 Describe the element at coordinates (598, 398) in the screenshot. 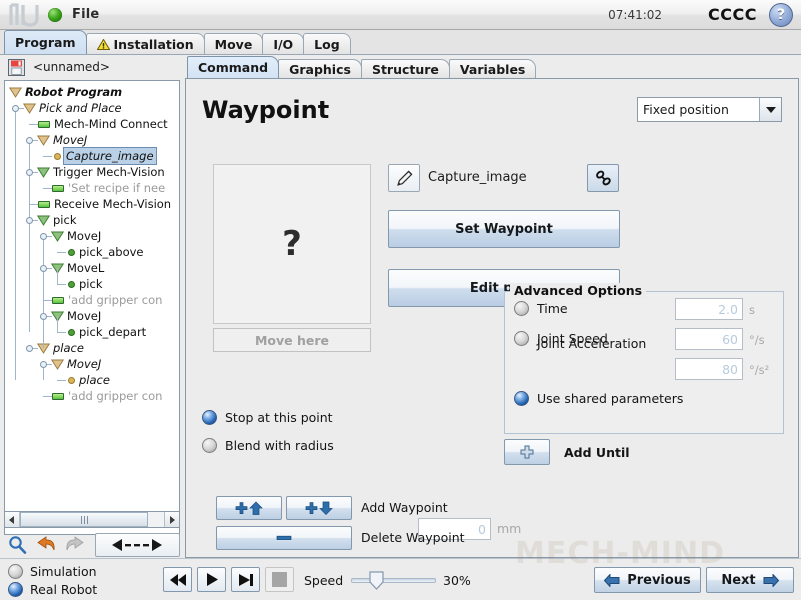

I see `use-shared-parameters-radio-row: Use shared parameters` at that location.